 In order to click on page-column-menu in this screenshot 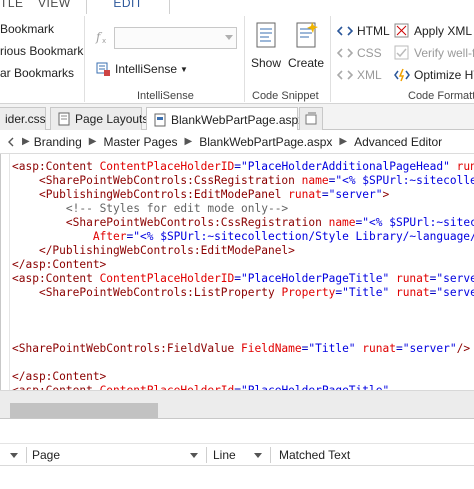, I will do `click(195, 455)`.